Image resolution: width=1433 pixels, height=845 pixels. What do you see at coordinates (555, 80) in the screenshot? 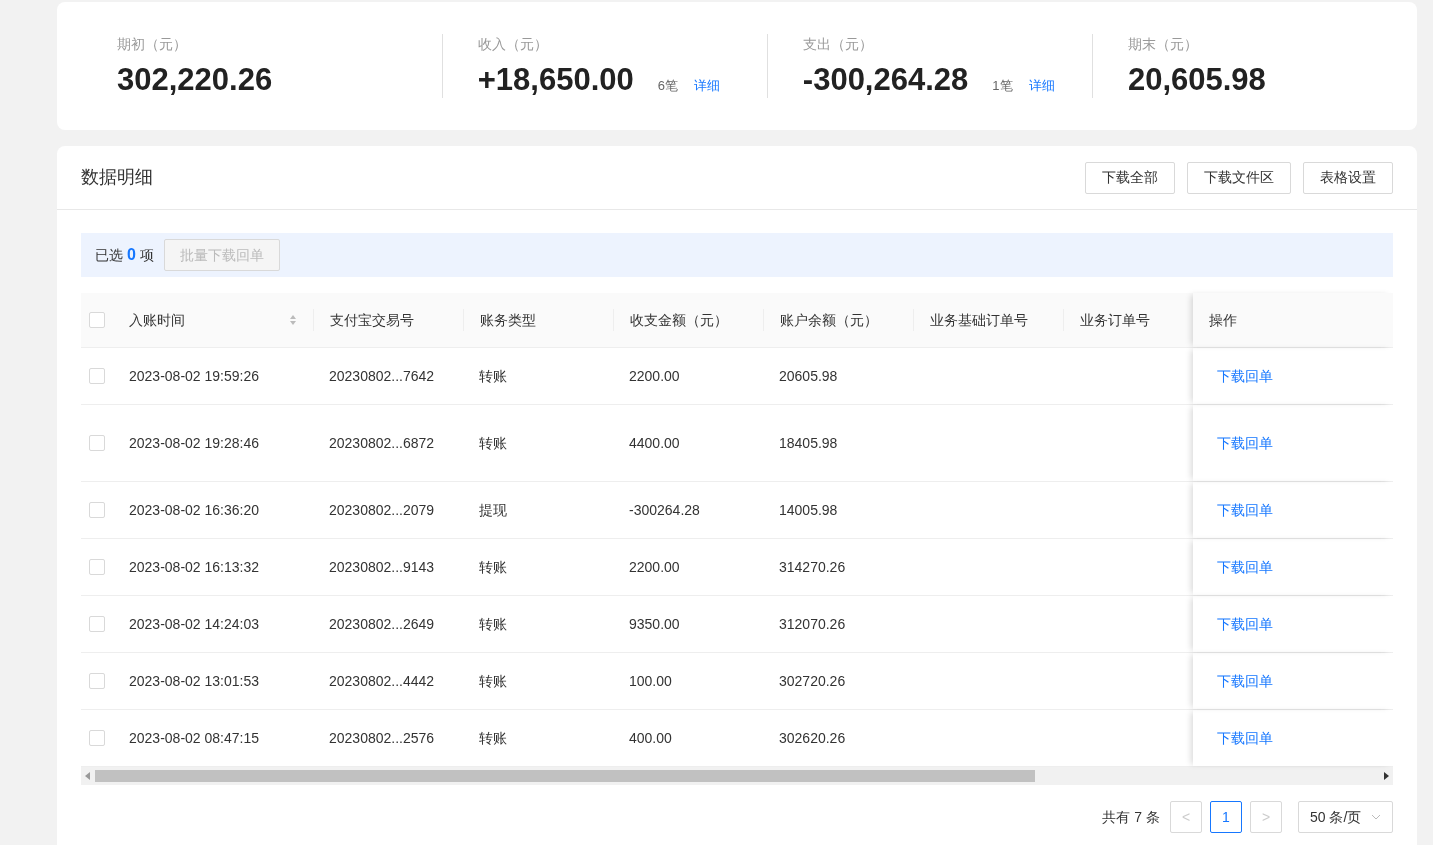
I see `summary-value: +18,650.00` at bounding box center [555, 80].